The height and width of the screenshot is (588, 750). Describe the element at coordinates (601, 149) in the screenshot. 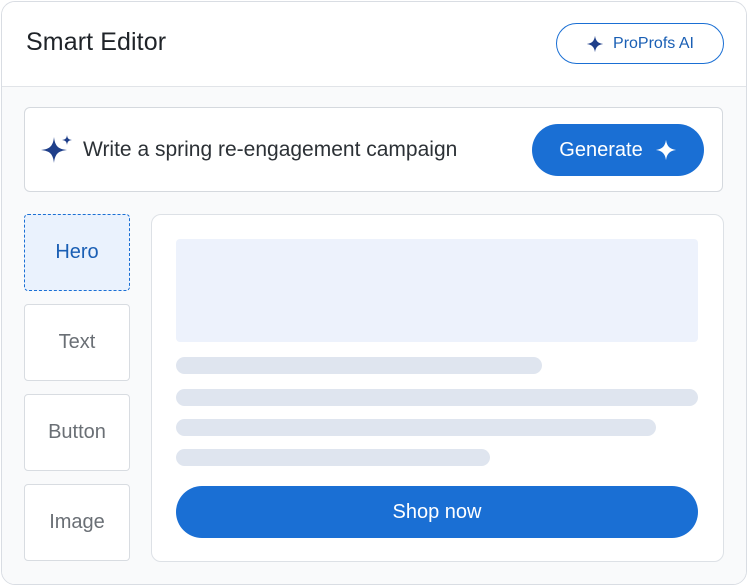

I see `generate-label: Generate` at that location.